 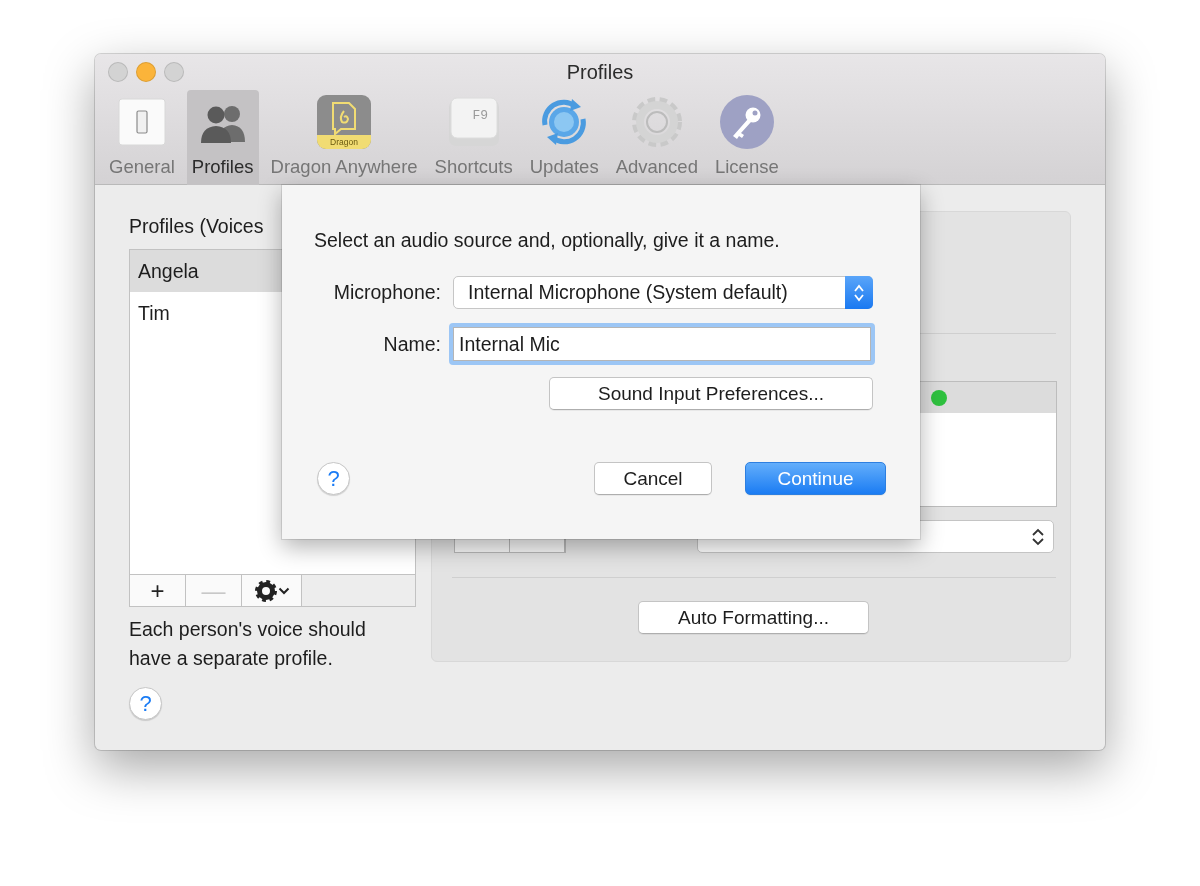 I want to click on continue-button: Continue, so click(x=815, y=478).